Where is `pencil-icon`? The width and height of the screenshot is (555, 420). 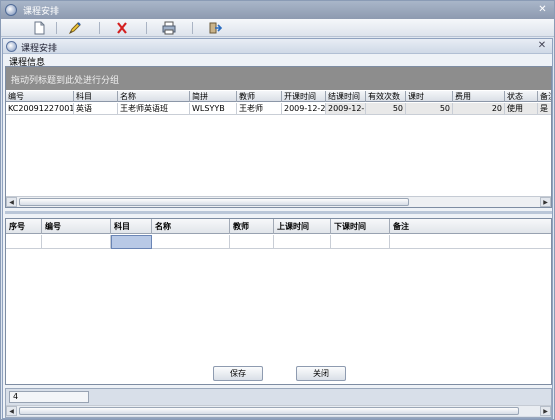
pencil-icon is located at coordinates (75, 28).